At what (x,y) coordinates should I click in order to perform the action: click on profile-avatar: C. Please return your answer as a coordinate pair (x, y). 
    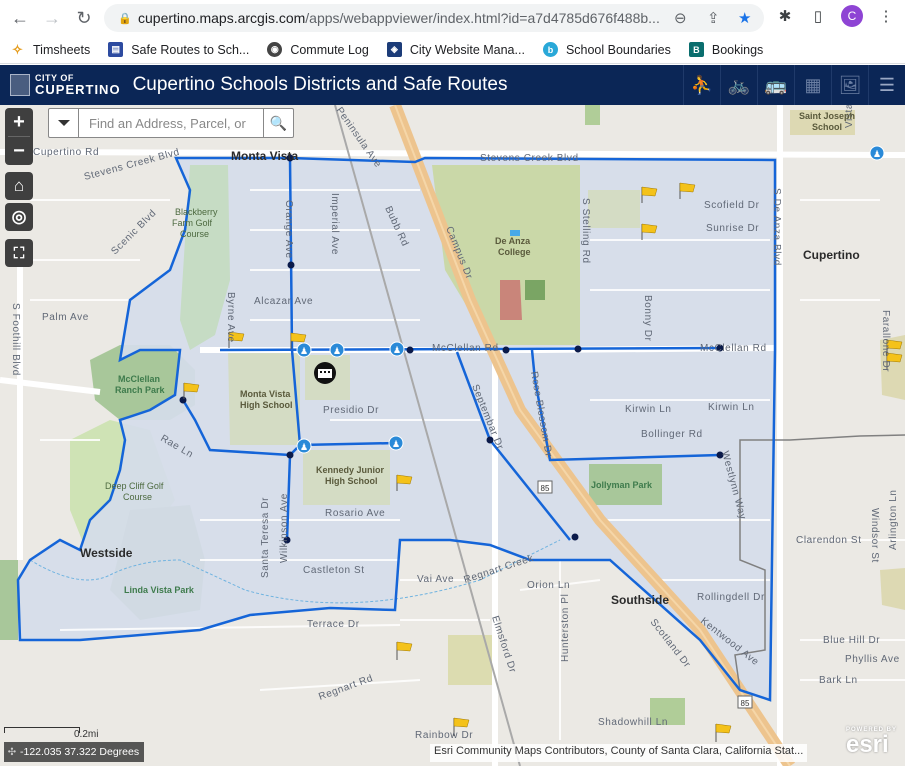
    Looking at the image, I should click on (852, 16).